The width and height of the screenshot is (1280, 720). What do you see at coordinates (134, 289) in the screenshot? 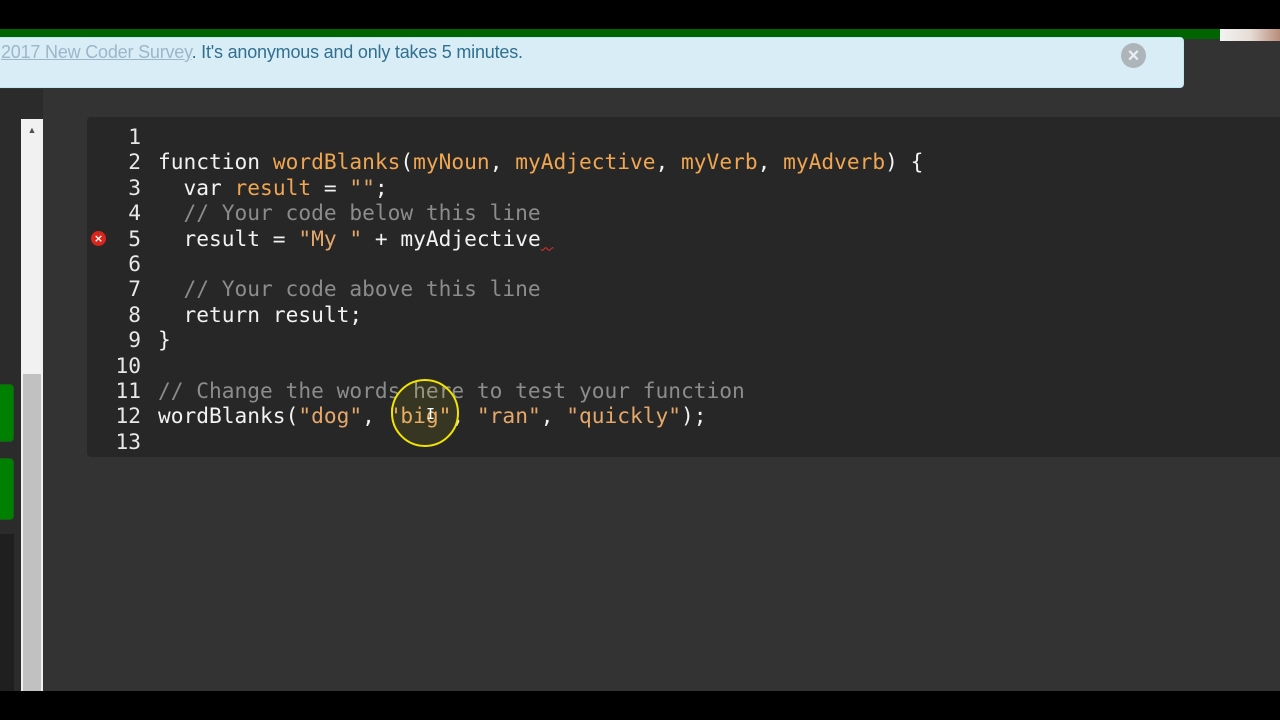
I see `line-number: 7` at bounding box center [134, 289].